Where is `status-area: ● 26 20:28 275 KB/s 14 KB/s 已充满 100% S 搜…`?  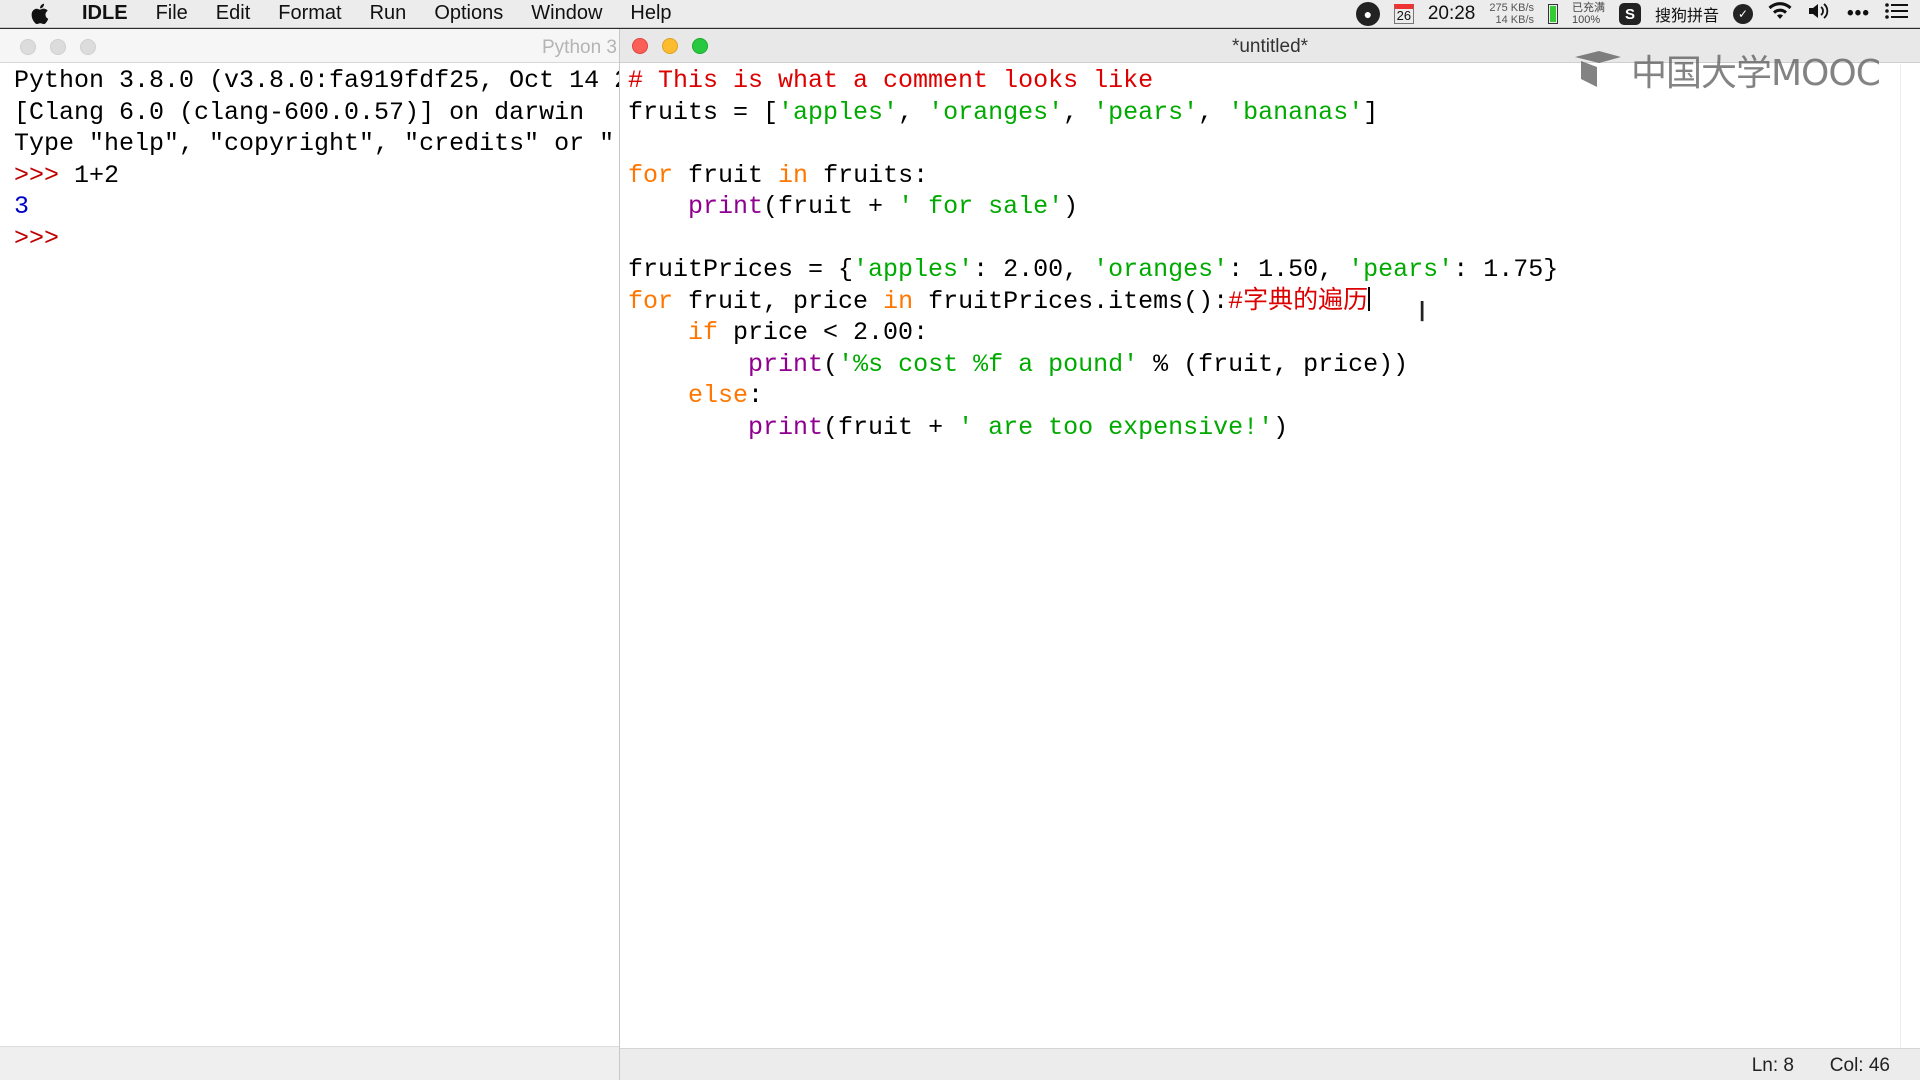 status-area: ● 26 20:28 275 KB/s 14 KB/s 已充满 100% S 搜… is located at coordinates (1632, 14).